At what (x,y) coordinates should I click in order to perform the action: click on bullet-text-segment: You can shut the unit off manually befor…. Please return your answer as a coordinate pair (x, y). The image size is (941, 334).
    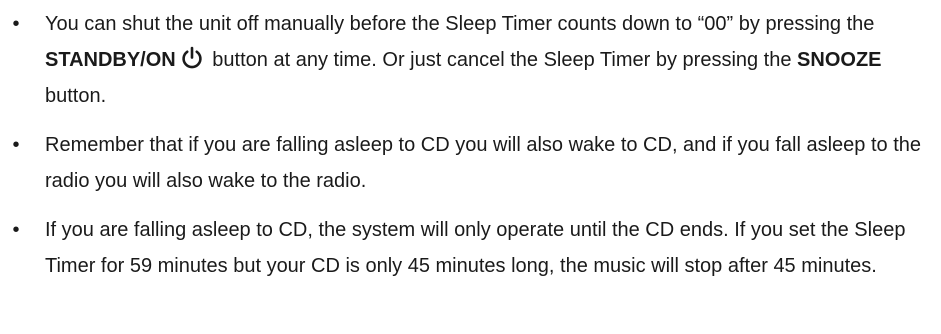
    Looking at the image, I should click on (460, 24).